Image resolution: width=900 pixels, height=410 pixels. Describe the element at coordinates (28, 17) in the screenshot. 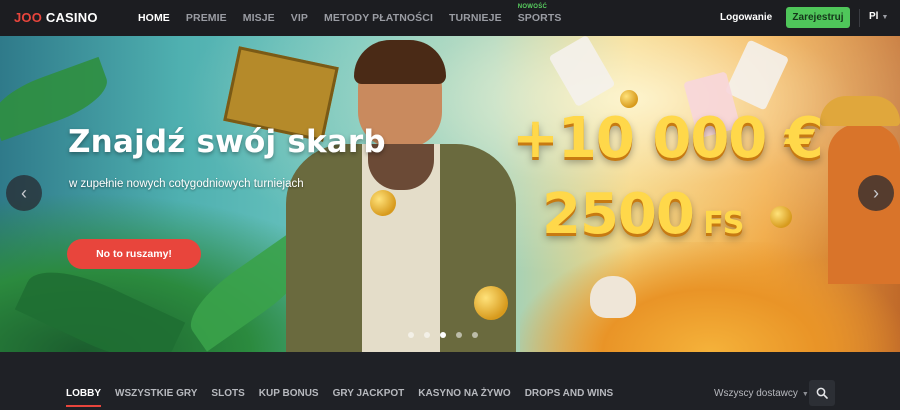

I see `logo-part-joo: JOO` at that location.